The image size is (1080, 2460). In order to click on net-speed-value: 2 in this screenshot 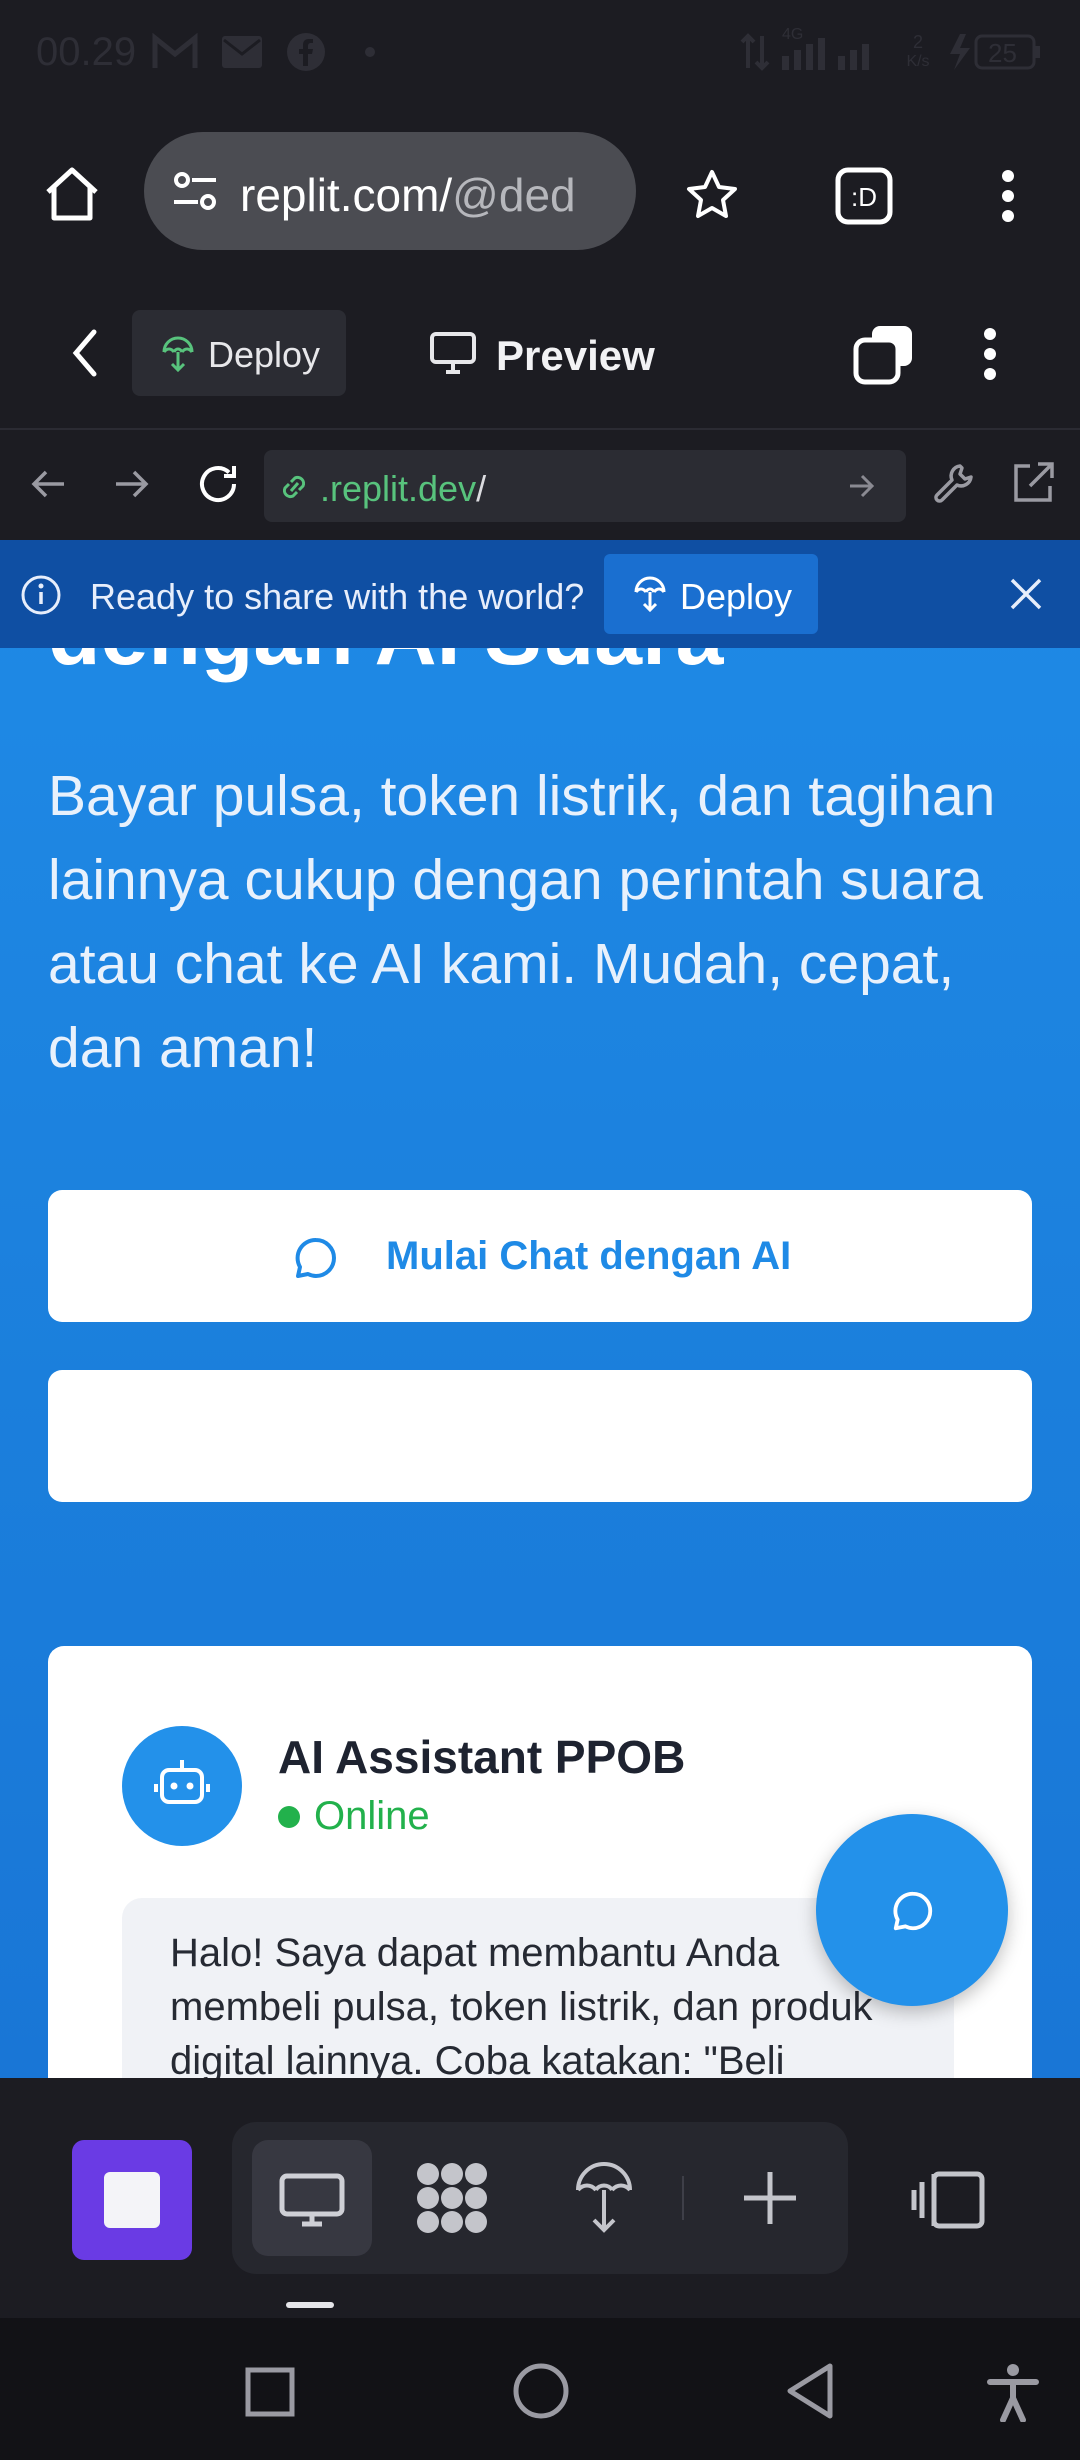, I will do `click(917, 42)`.